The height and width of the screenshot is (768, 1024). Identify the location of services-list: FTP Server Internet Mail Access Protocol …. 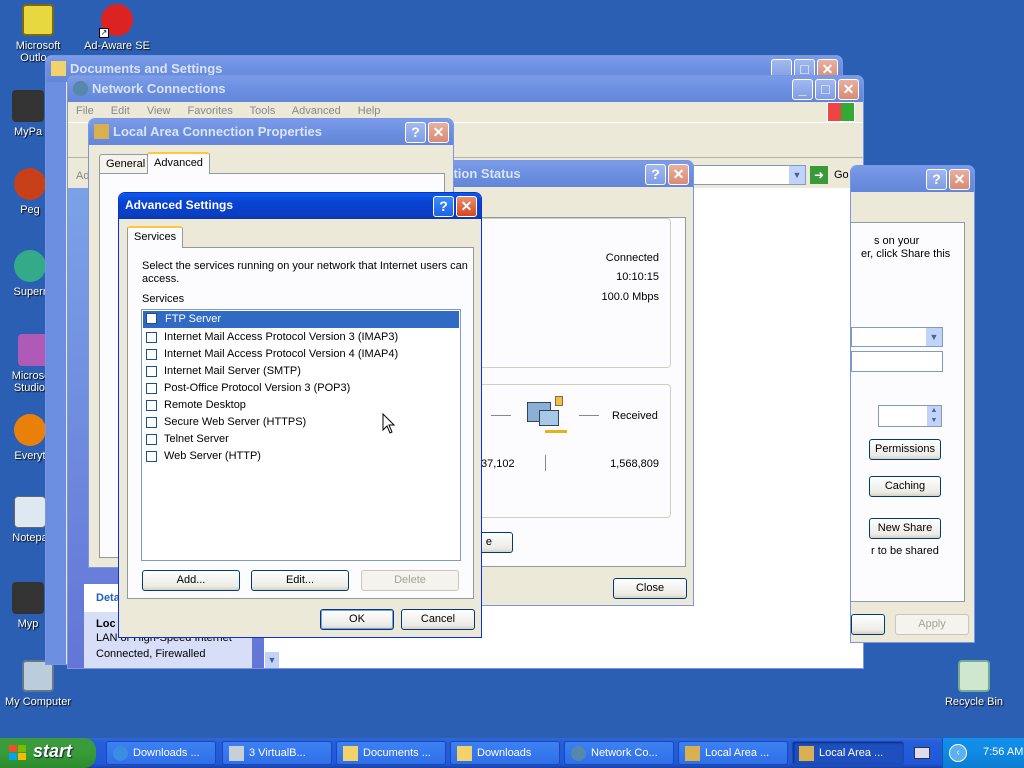
(301, 435).